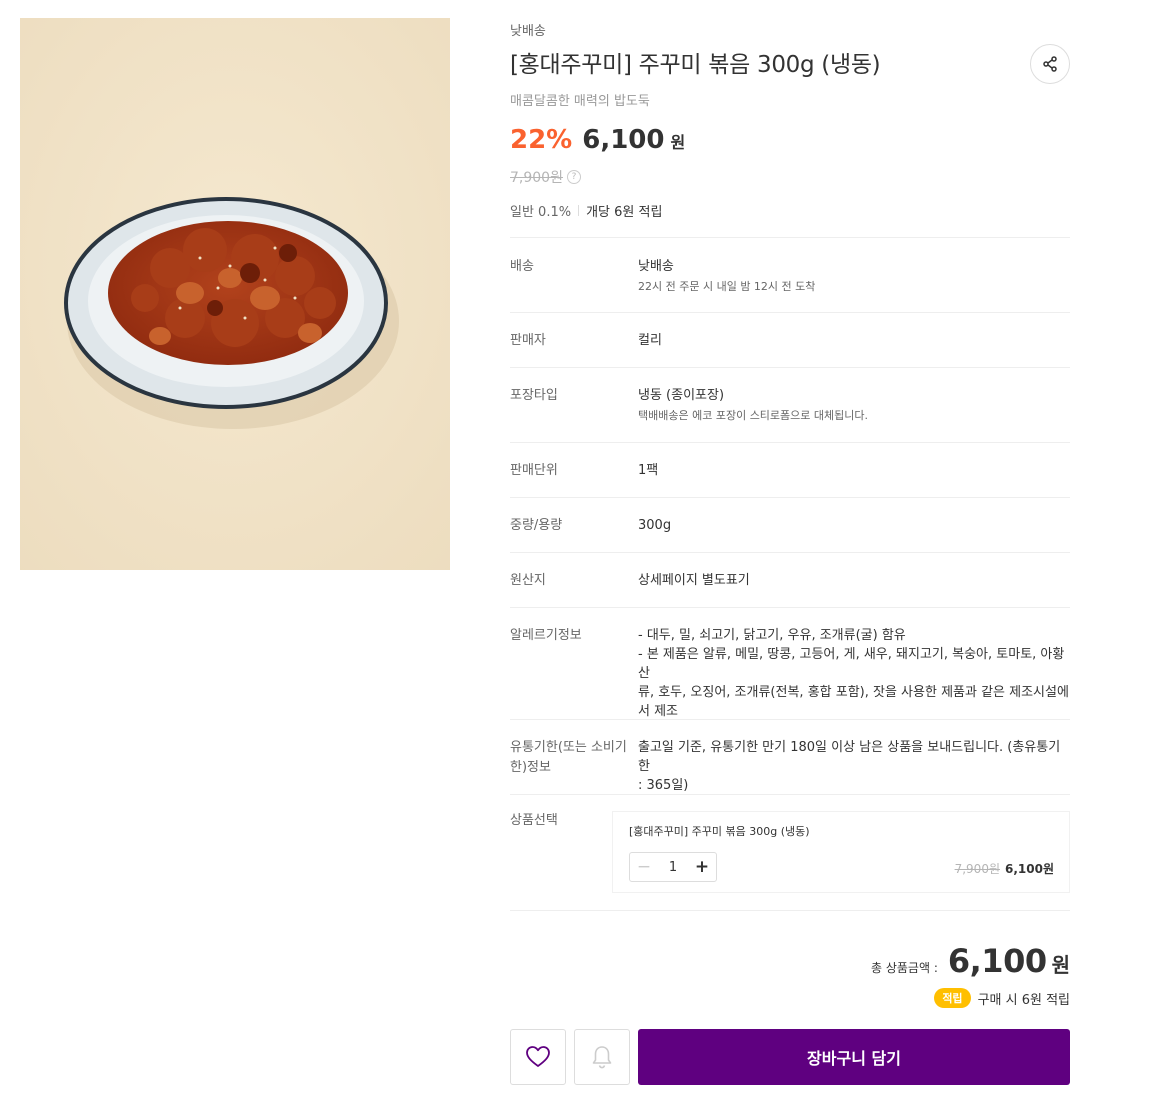  I want to click on original-price-row: 7,900원 ?, so click(545, 177).